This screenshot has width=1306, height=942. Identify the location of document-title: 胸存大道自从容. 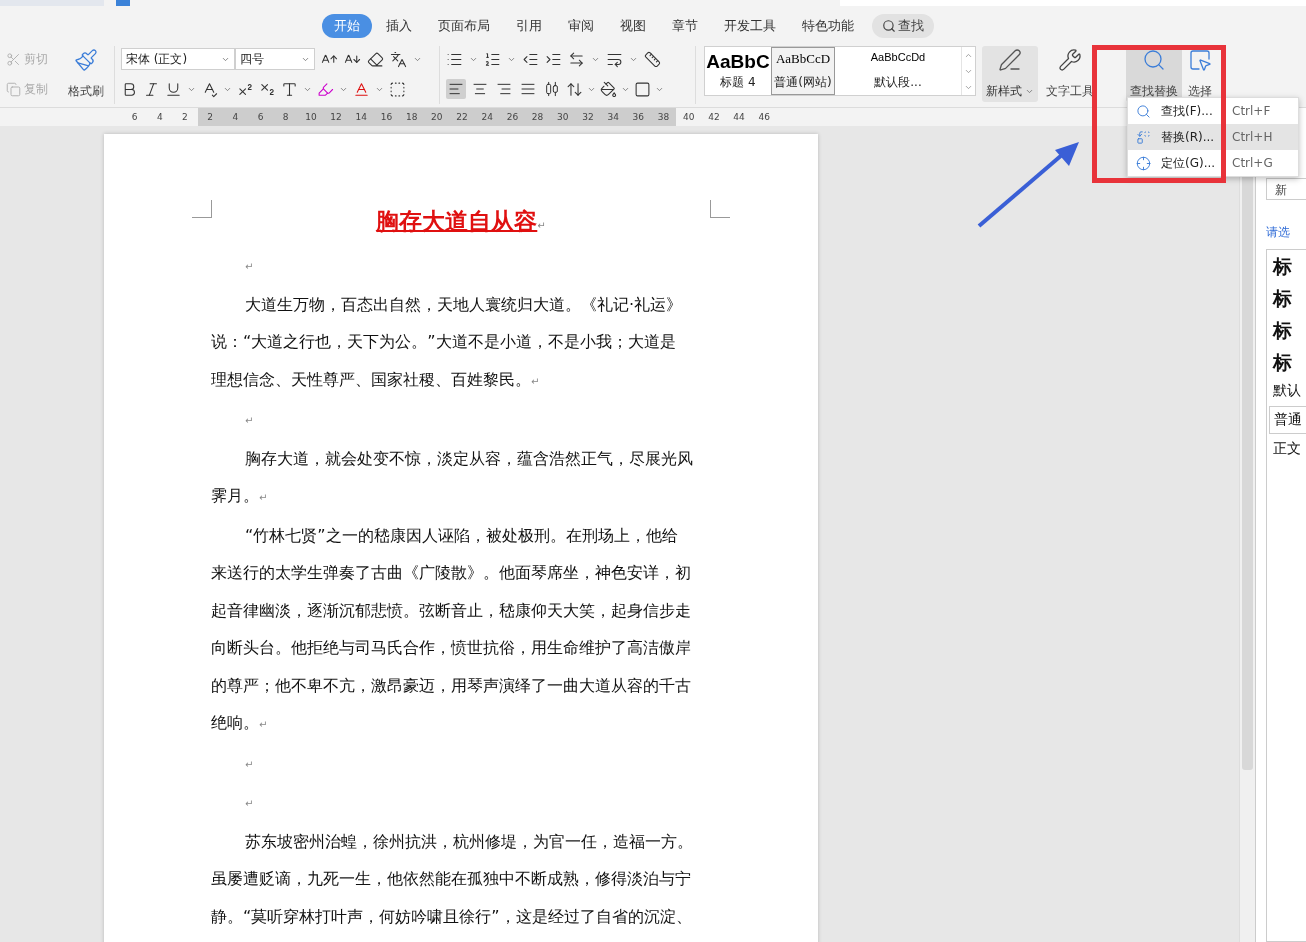
(457, 221).